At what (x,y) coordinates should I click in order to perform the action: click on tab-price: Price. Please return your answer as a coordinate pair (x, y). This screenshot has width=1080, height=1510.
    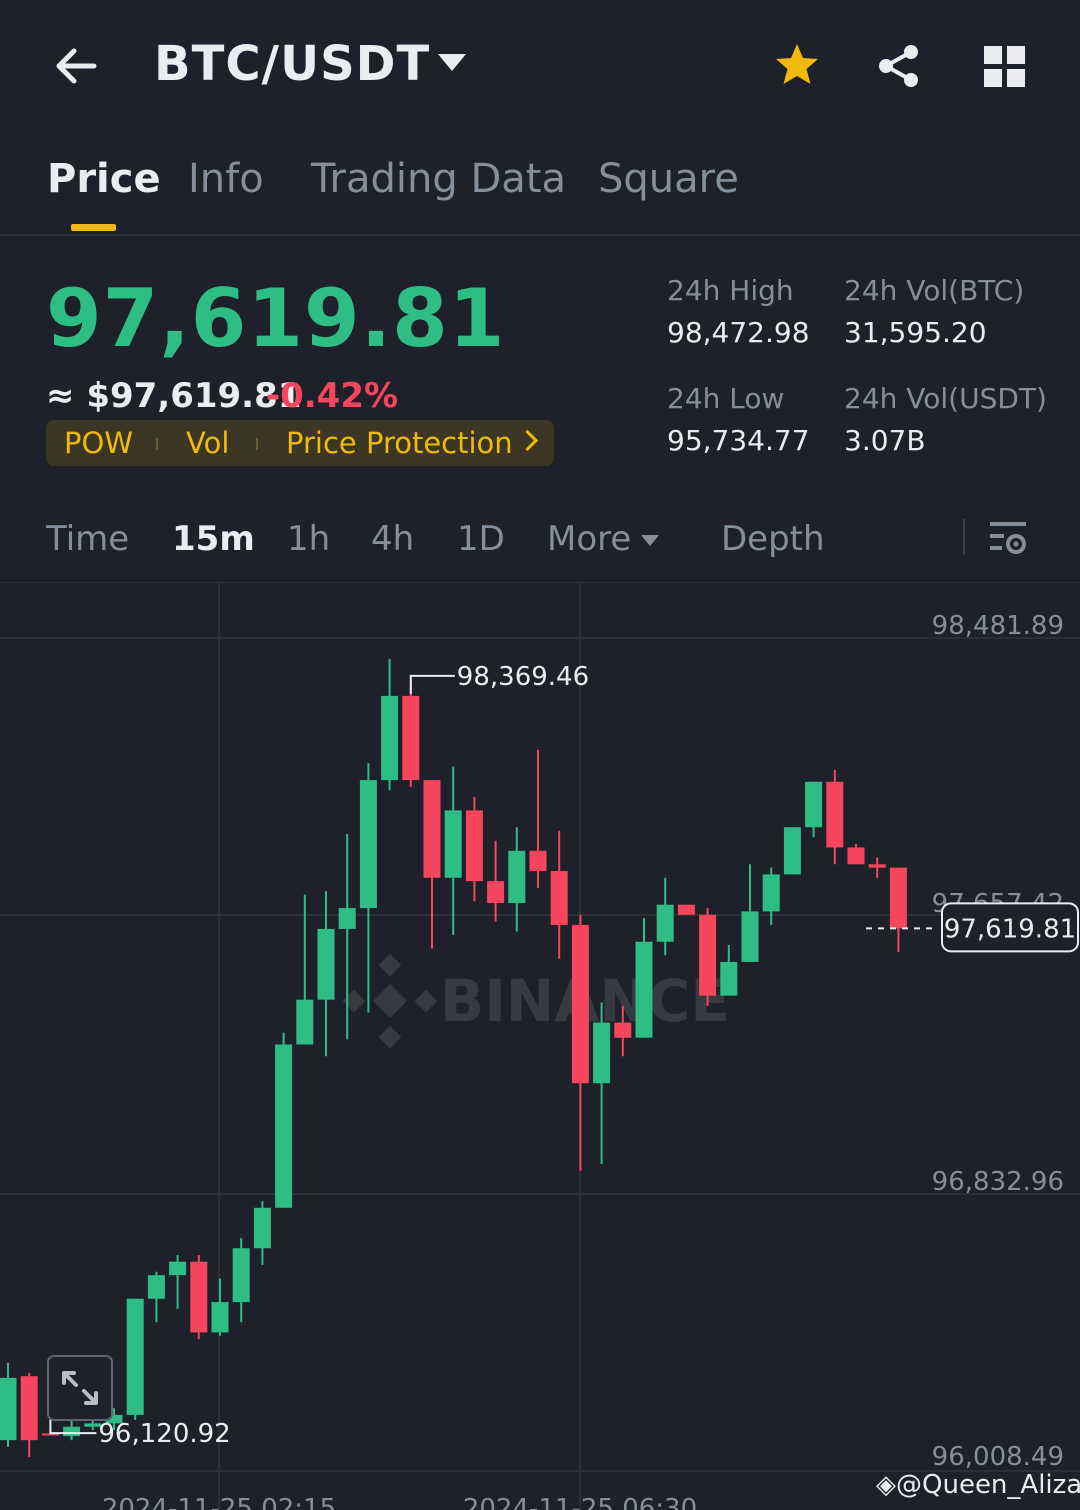
    Looking at the image, I should click on (104, 179).